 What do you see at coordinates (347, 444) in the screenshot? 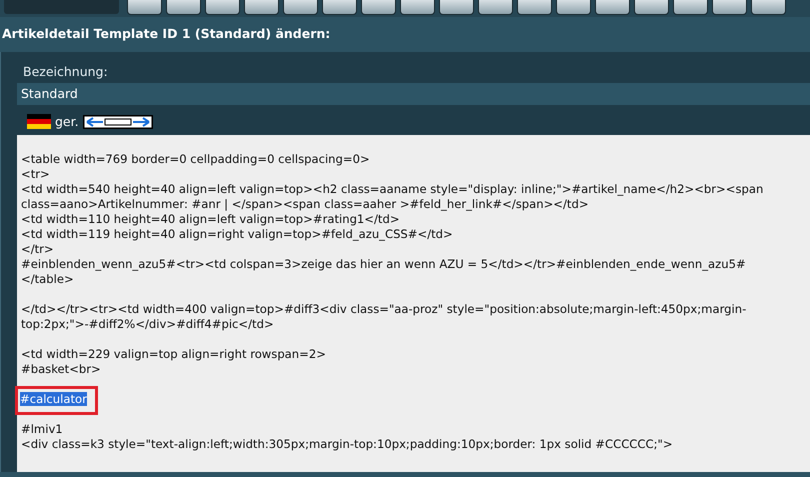
I see `code-line: <div class=k3 style="text-align:left;width:305px;margin-top:10px;padding:10px;border: 1px solid #CCCCCC;">` at bounding box center [347, 444].